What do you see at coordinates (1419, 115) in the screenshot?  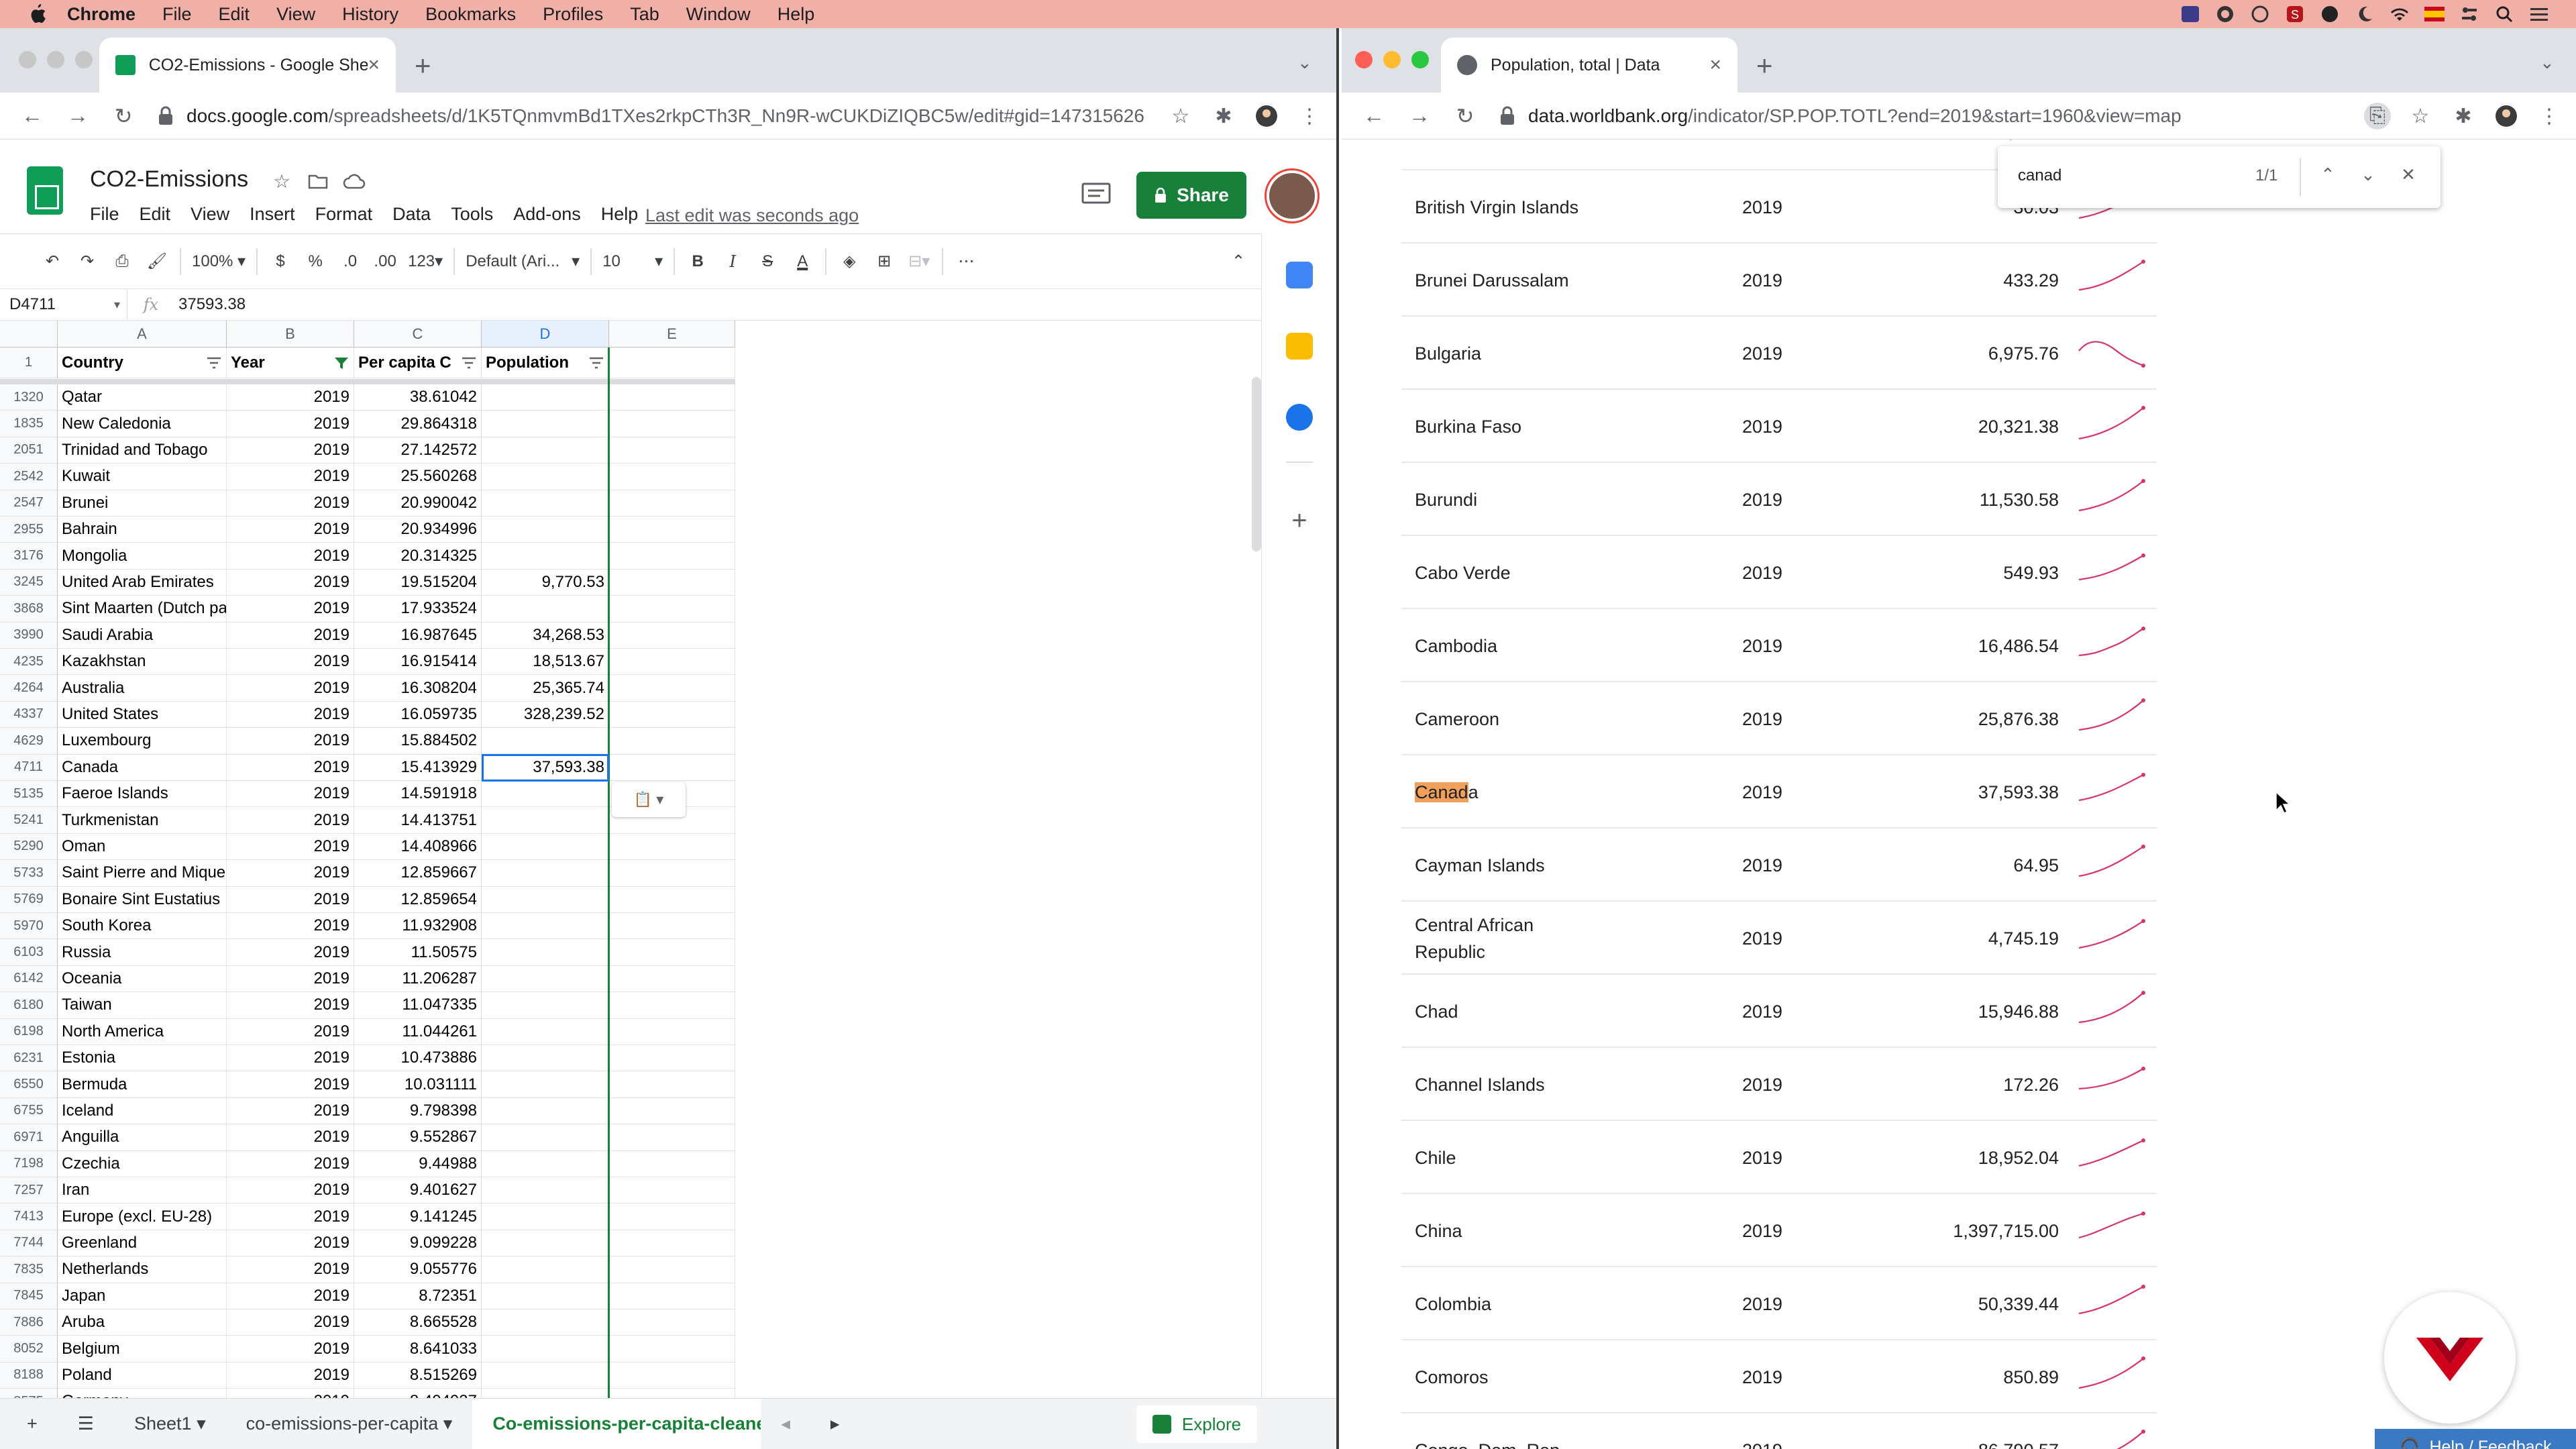 I see `forward-icon: →` at bounding box center [1419, 115].